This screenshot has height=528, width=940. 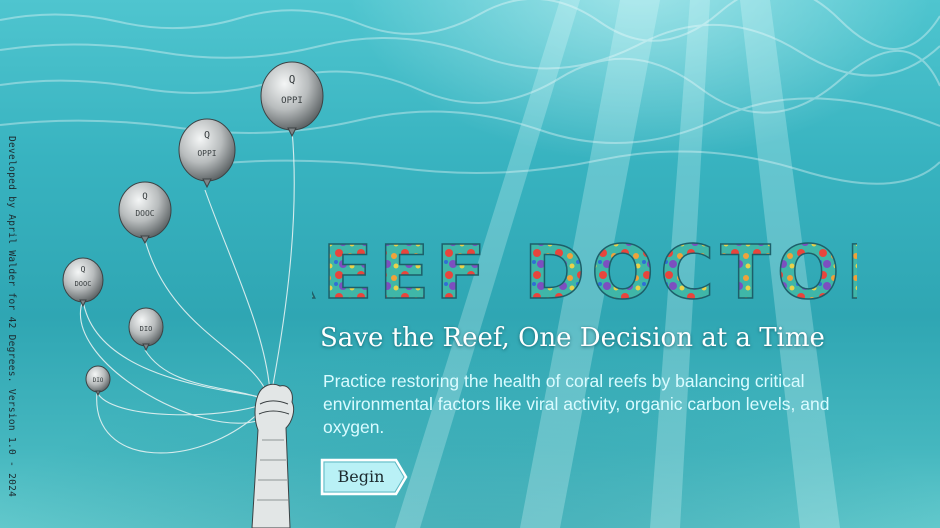 What do you see at coordinates (361, 476) in the screenshot?
I see `begin-button-label: Begin` at bounding box center [361, 476].